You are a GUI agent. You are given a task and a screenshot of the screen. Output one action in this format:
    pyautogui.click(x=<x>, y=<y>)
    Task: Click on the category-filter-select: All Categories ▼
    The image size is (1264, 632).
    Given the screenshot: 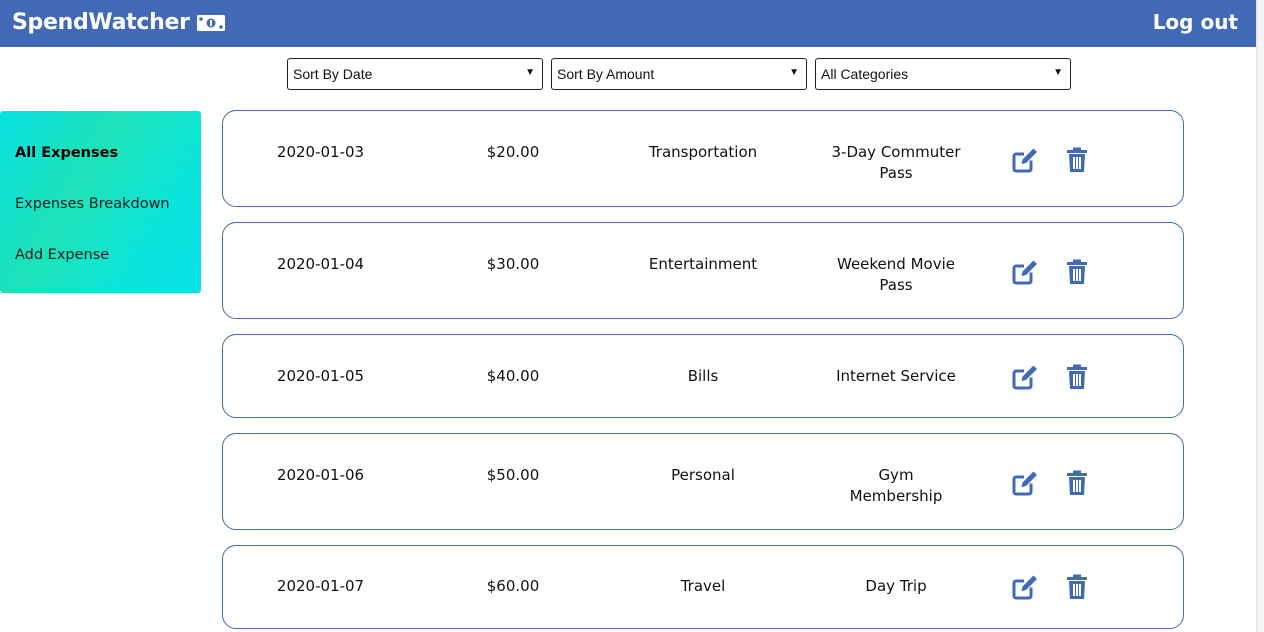 What is the action you would take?
    pyautogui.click(x=943, y=74)
    